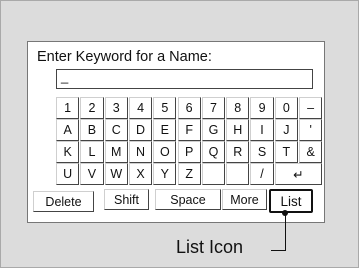 This screenshot has height=268, width=359. What do you see at coordinates (124, 57) in the screenshot?
I see `screen-title: Enter Keyword for a Name:` at bounding box center [124, 57].